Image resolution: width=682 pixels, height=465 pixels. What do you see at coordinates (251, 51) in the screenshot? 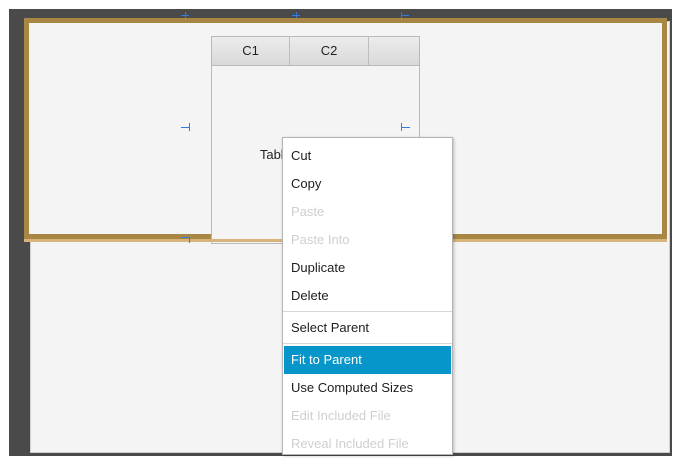
I see `column-header-c1: C1` at bounding box center [251, 51].